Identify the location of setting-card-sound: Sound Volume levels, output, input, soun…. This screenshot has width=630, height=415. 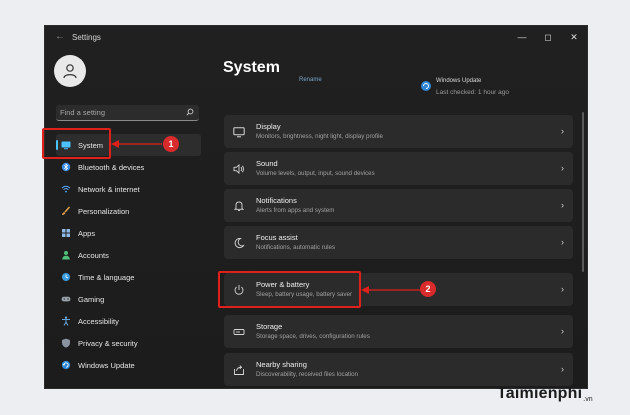
(398, 168).